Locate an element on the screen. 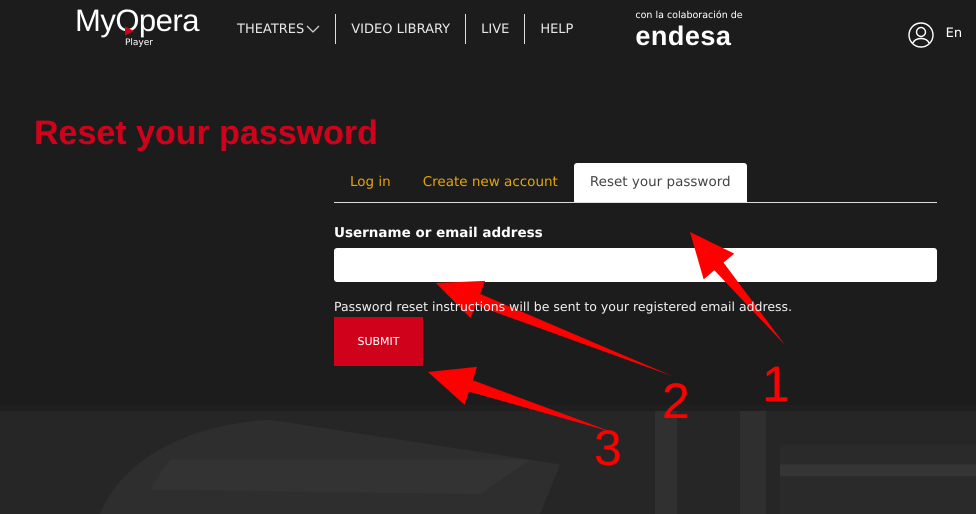  sponsor-logo: endesa is located at coordinates (689, 36).